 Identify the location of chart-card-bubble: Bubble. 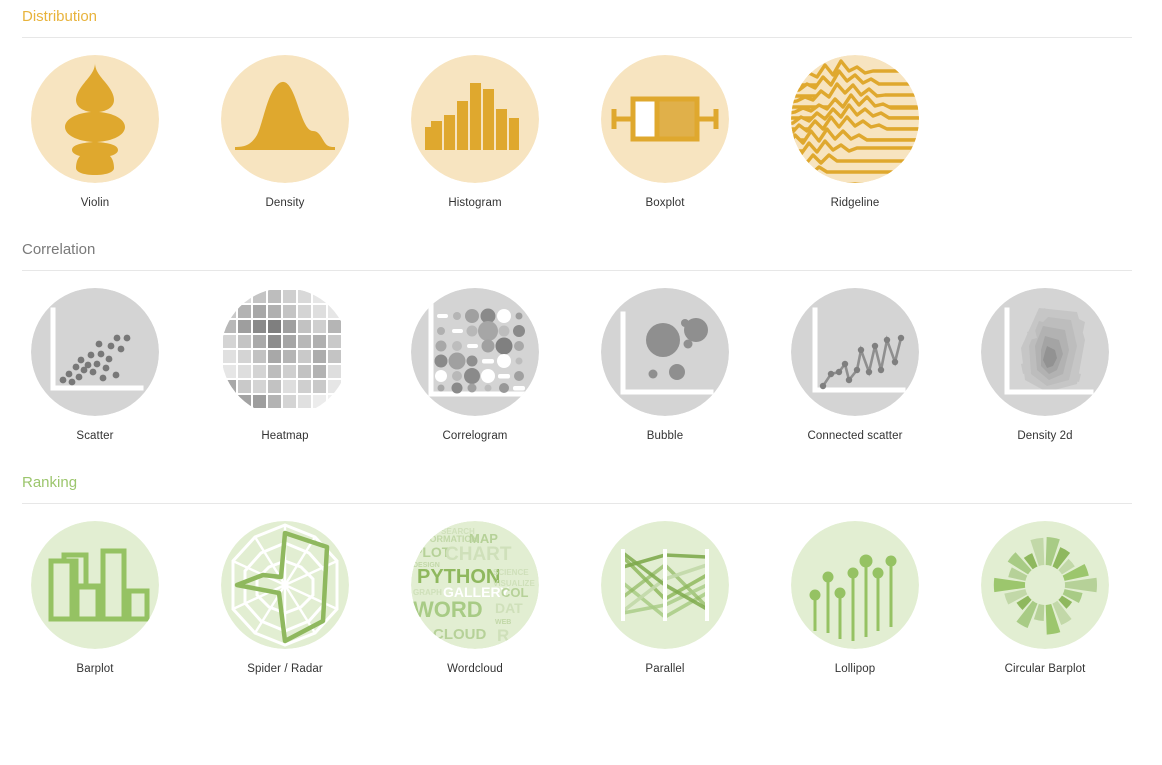
(665, 365).